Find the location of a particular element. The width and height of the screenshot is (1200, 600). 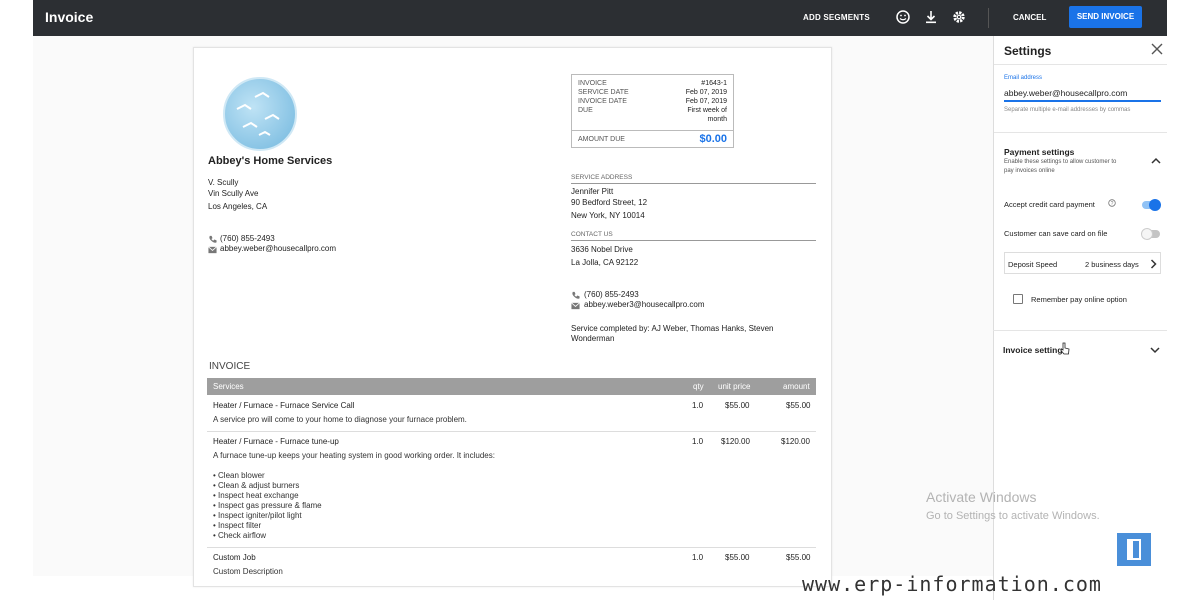

column-amount: amount is located at coordinates (796, 386).